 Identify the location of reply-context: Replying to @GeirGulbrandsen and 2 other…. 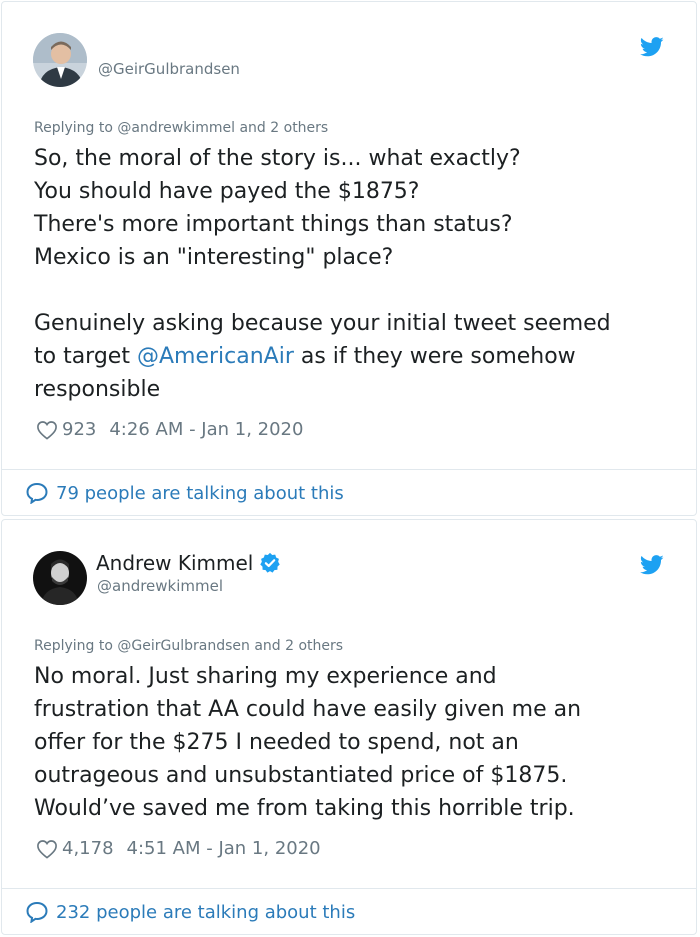
(188, 646).